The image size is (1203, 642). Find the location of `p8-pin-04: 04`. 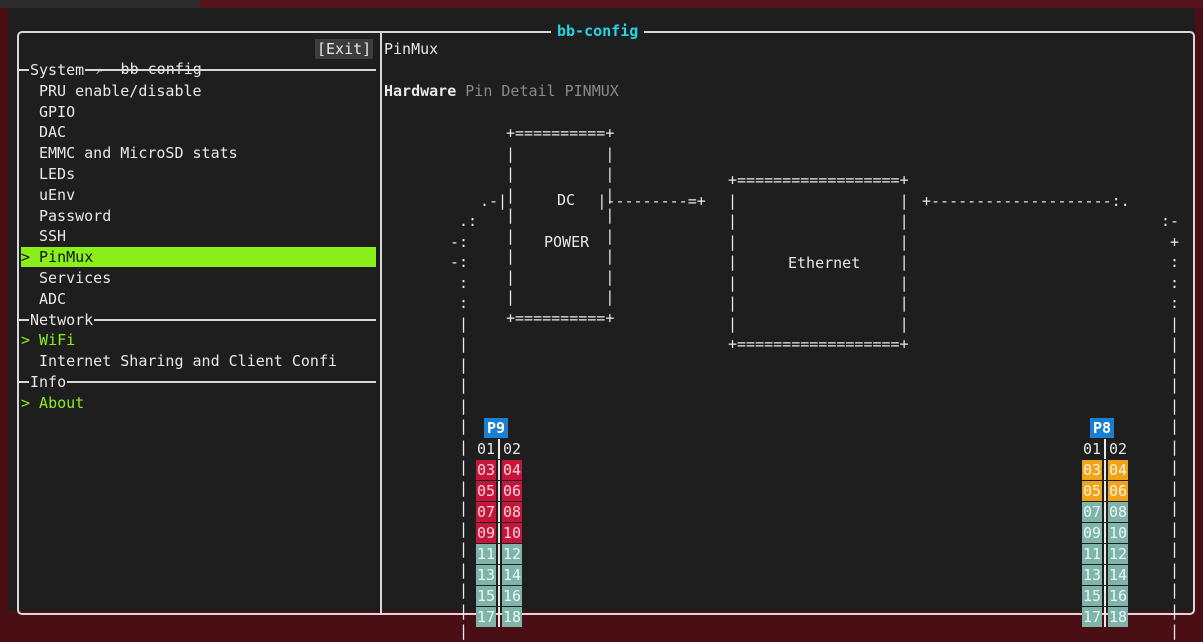

p8-pin-04: 04 is located at coordinates (1118, 470).